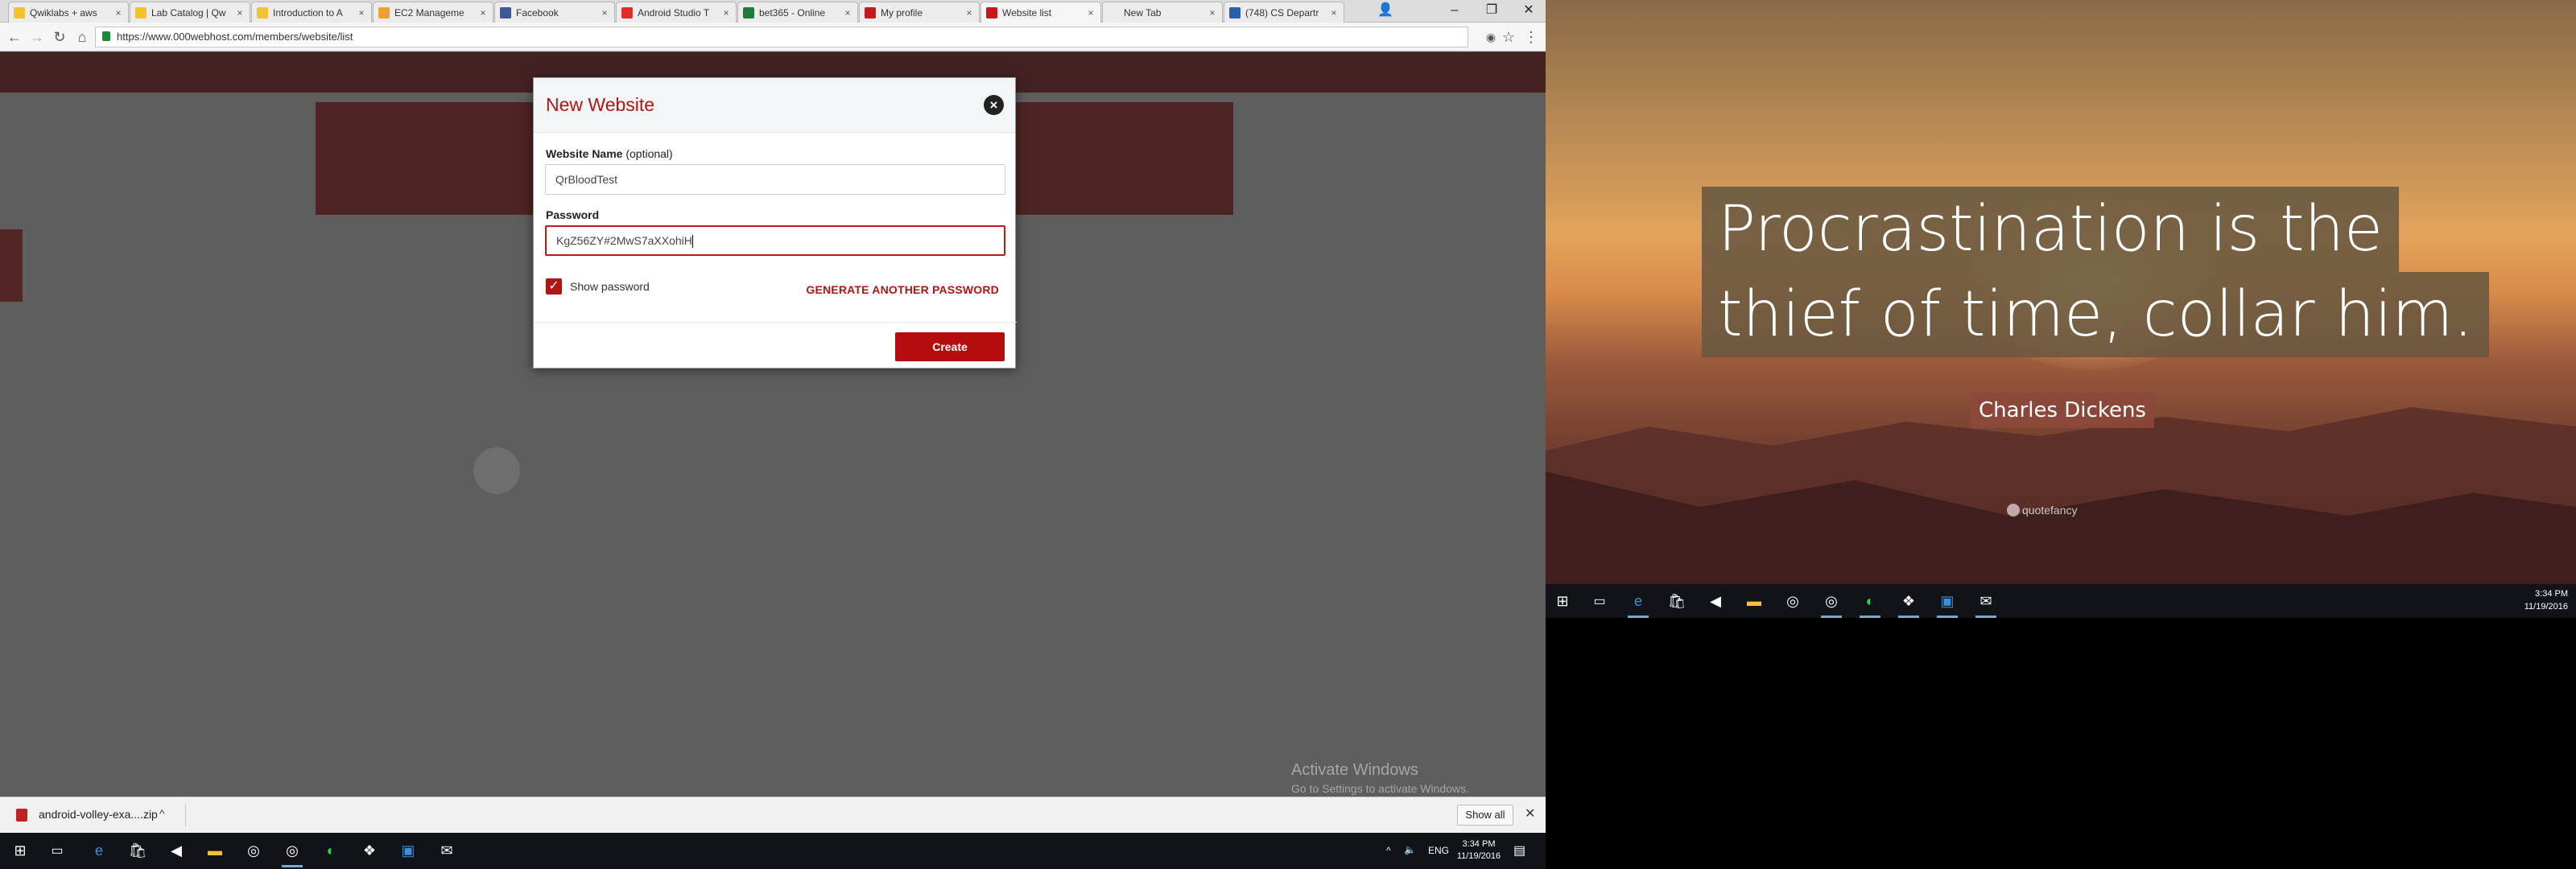 Image resolution: width=2576 pixels, height=869 pixels. What do you see at coordinates (584, 153) in the screenshot?
I see `website-name-label-text: Website Name` at bounding box center [584, 153].